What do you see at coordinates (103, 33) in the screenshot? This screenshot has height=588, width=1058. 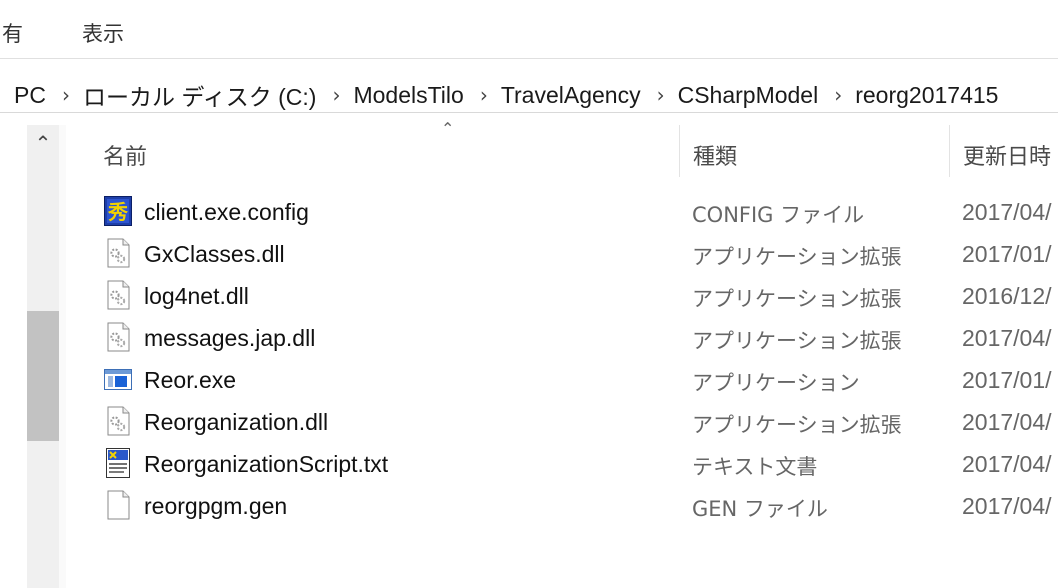 I see `ribbon-tab-view: 表示` at bounding box center [103, 33].